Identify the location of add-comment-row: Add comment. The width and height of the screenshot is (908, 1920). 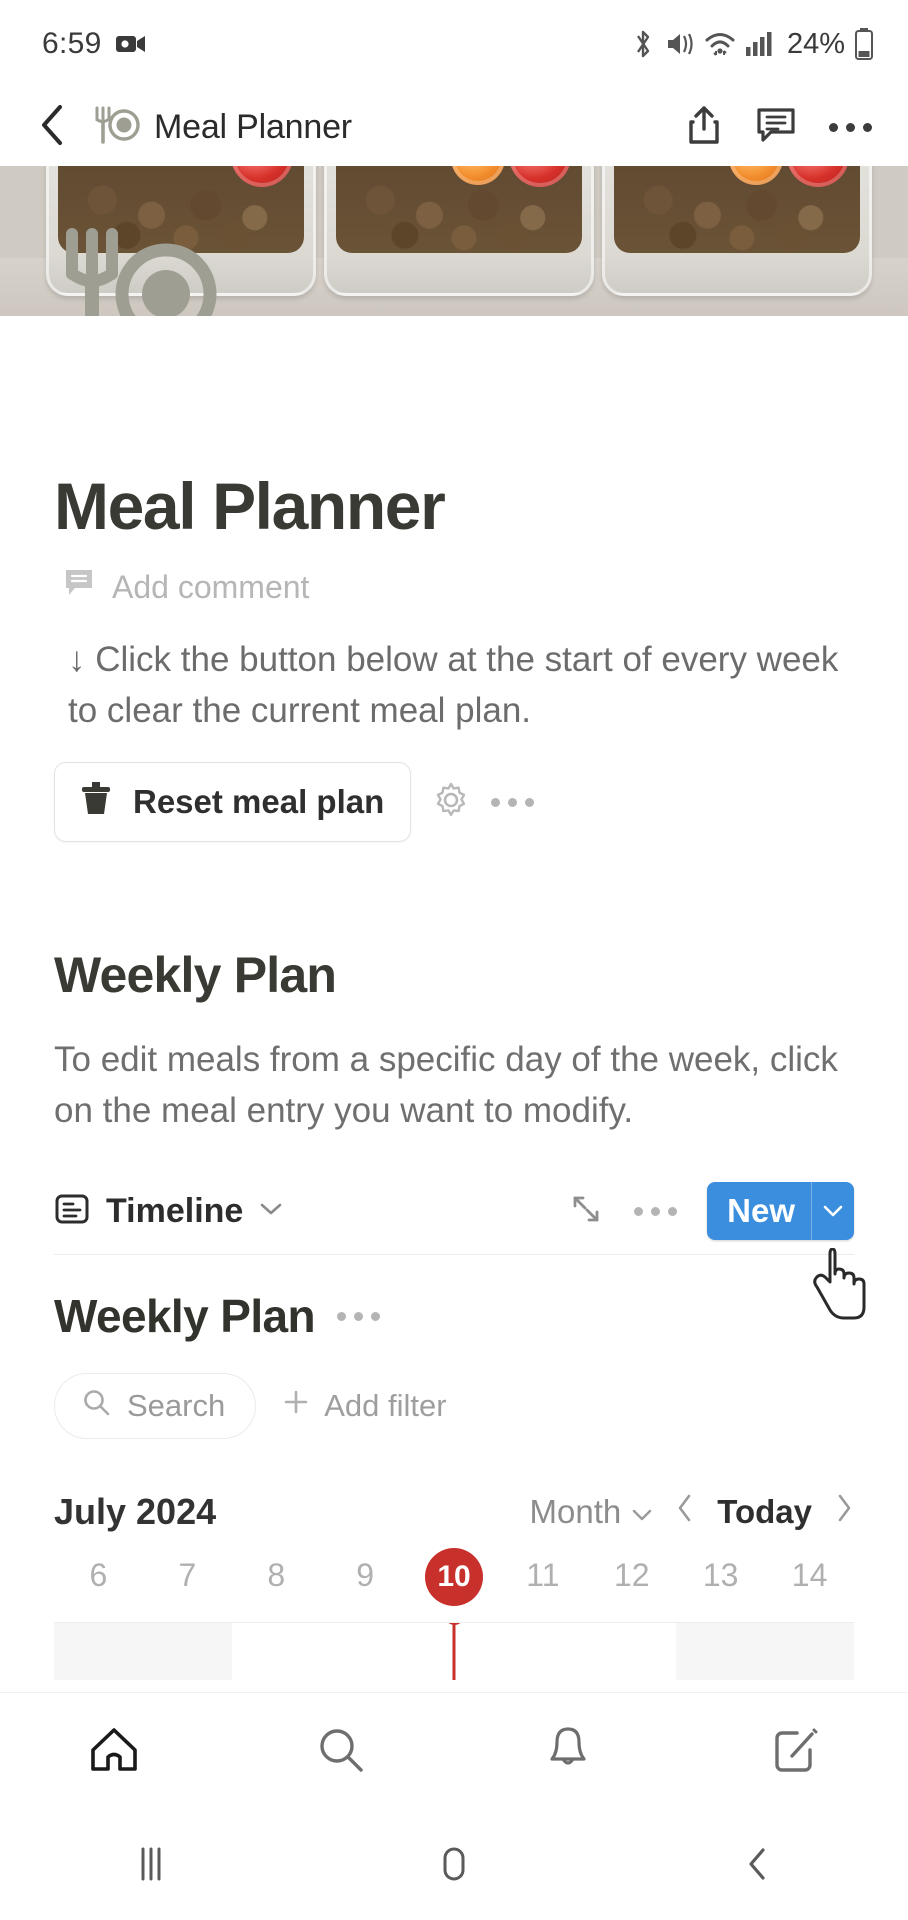
(454, 587).